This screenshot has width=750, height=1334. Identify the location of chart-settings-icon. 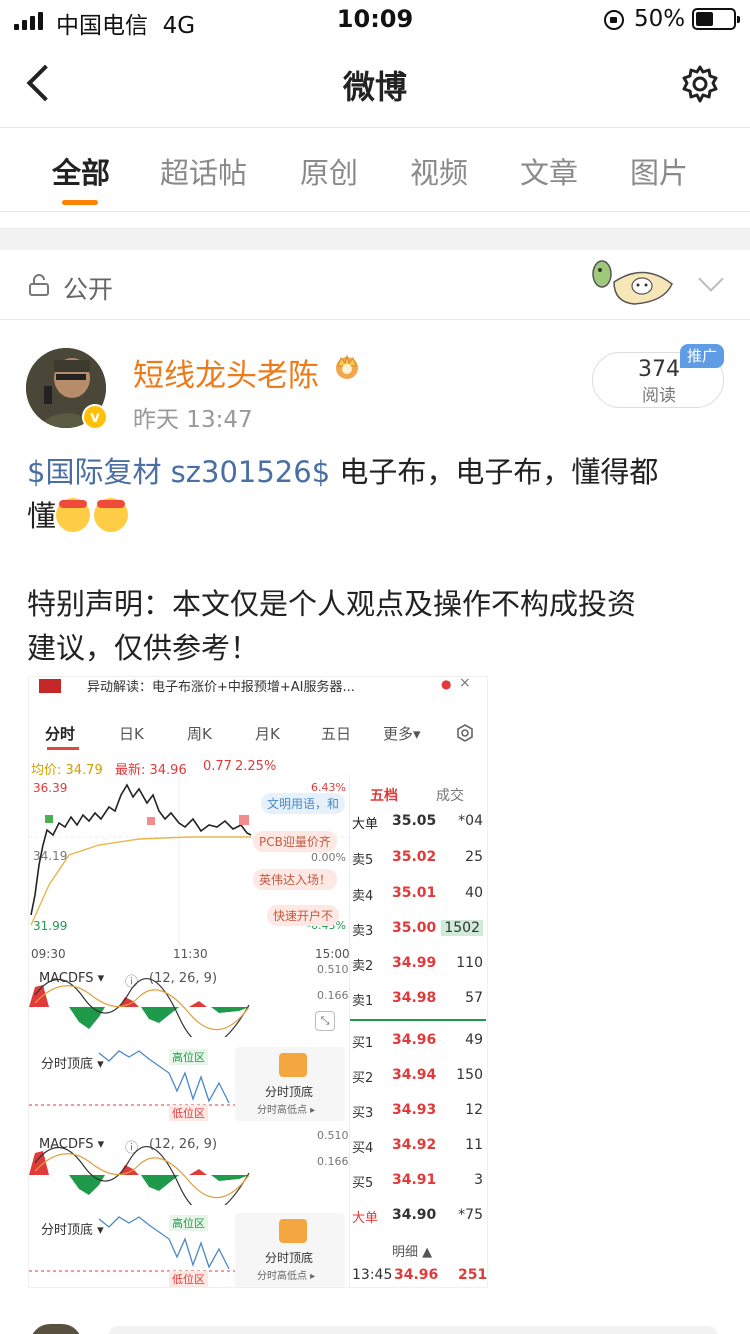
(465, 733).